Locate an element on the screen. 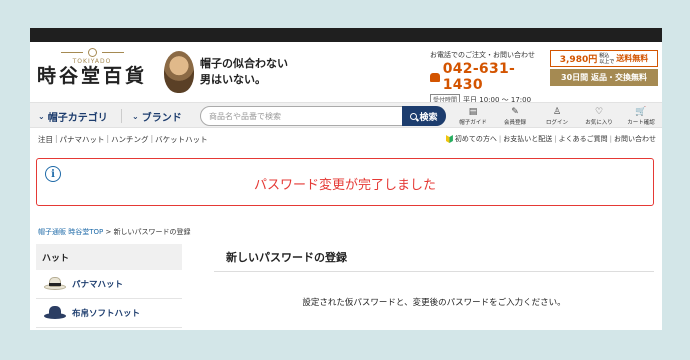  phone-row: 042-631-1430 is located at coordinates (486, 77).